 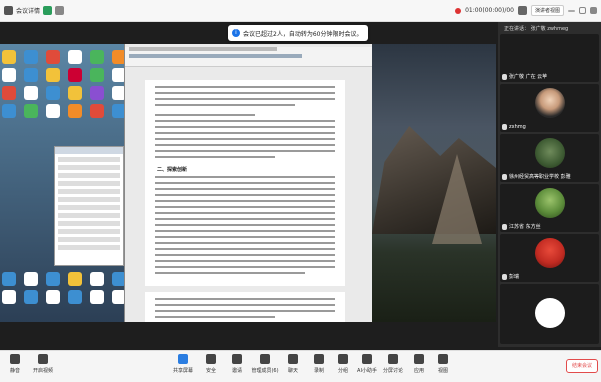 I want to click on participant-tile: zxhmg, so click(x=549, y=108).